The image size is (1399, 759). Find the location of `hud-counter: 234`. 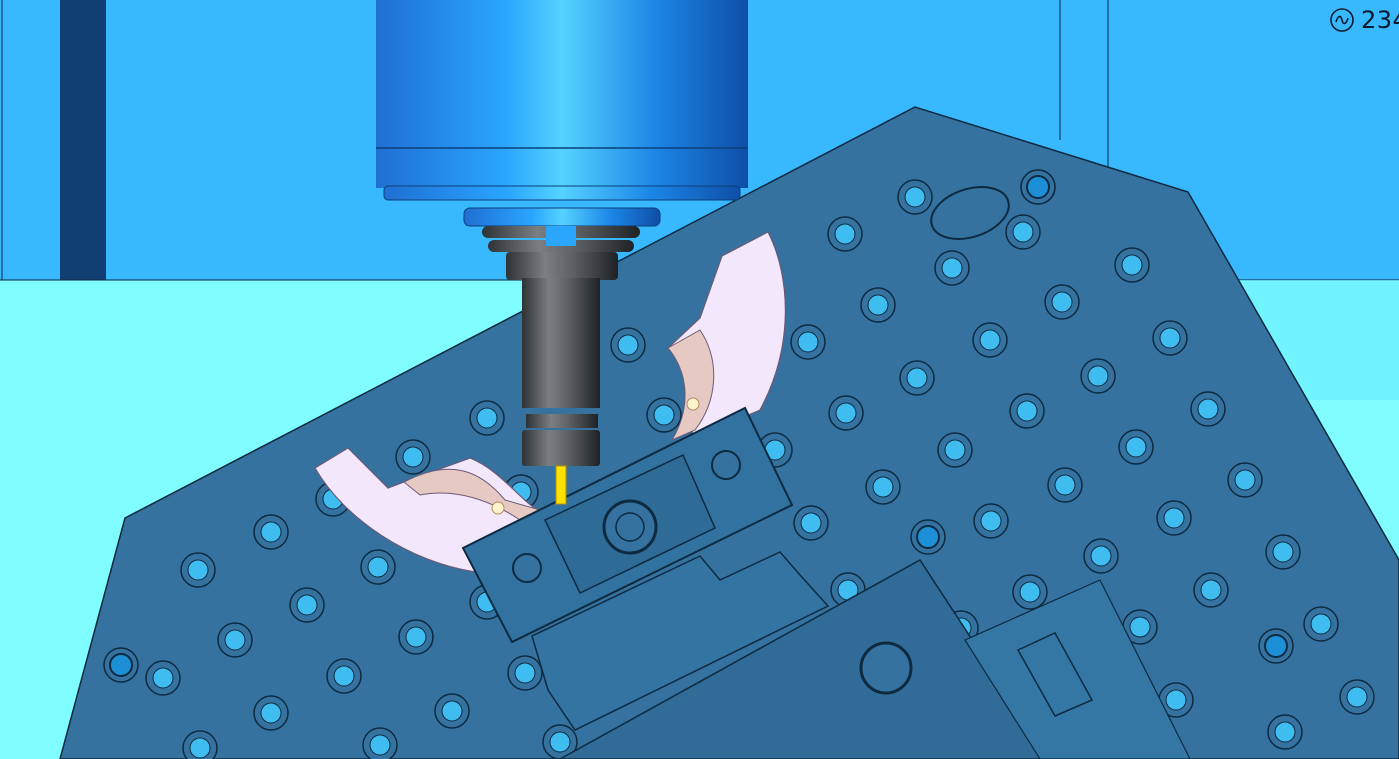

hud-counter: 234 is located at coordinates (1364, 20).